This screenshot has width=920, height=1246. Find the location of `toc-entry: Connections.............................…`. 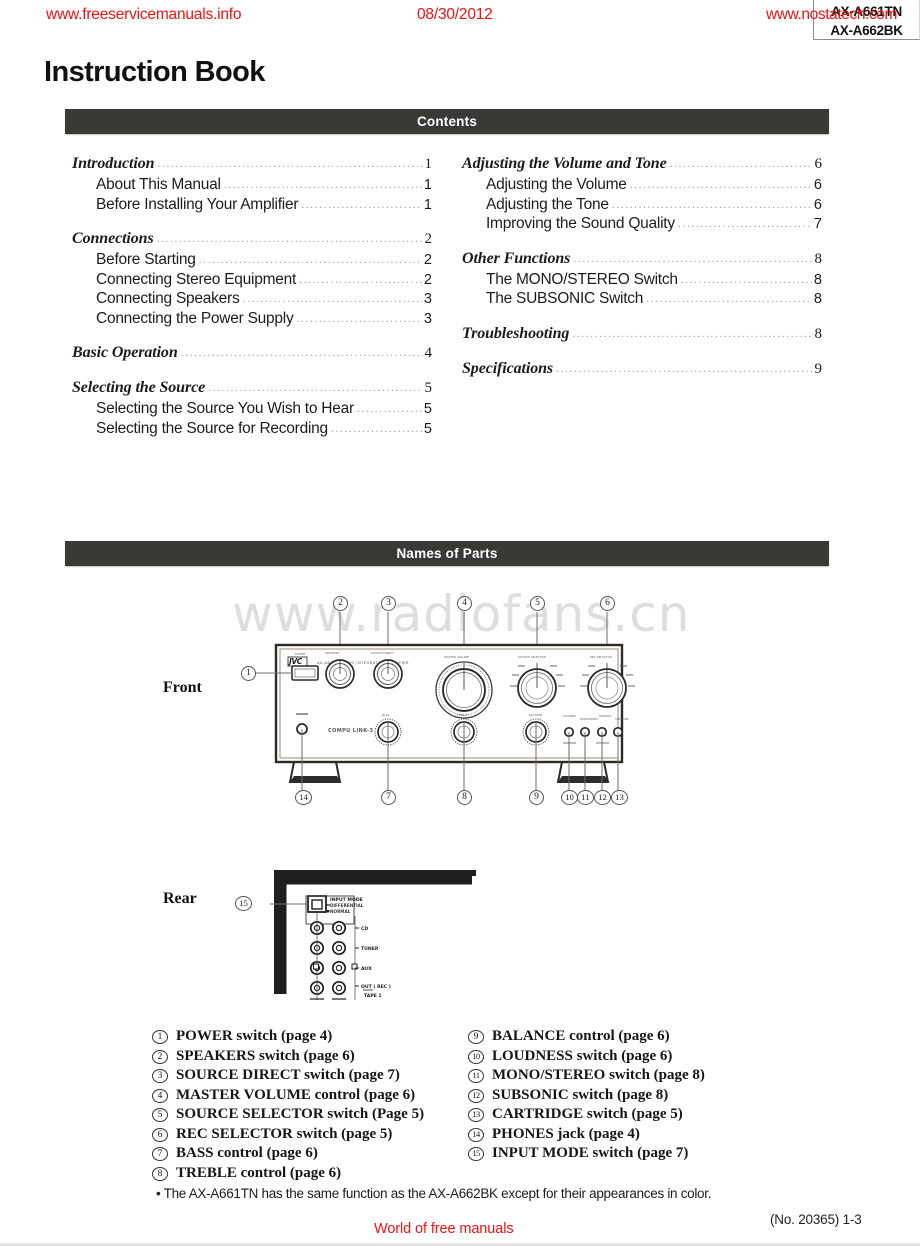

toc-entry: Connections.............................… is located at coordinates (252, 239).